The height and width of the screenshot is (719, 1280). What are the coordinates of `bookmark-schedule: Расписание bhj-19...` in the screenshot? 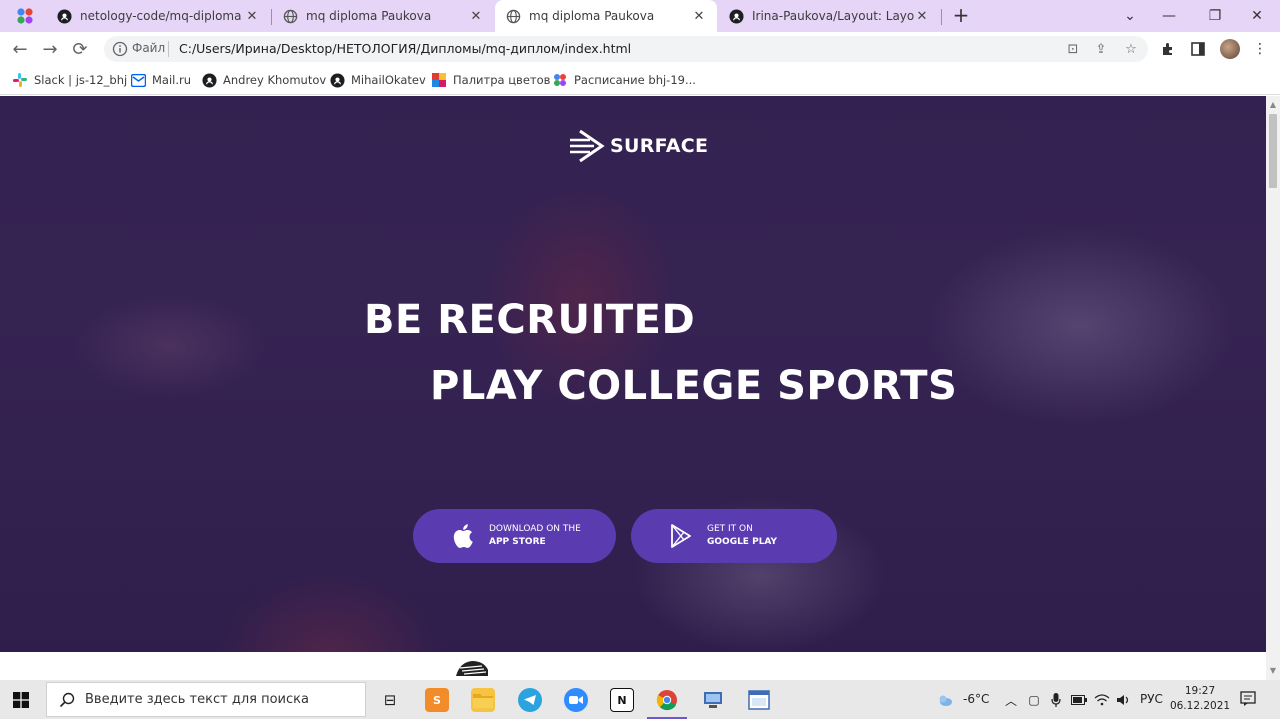 It's located at (624, 80).